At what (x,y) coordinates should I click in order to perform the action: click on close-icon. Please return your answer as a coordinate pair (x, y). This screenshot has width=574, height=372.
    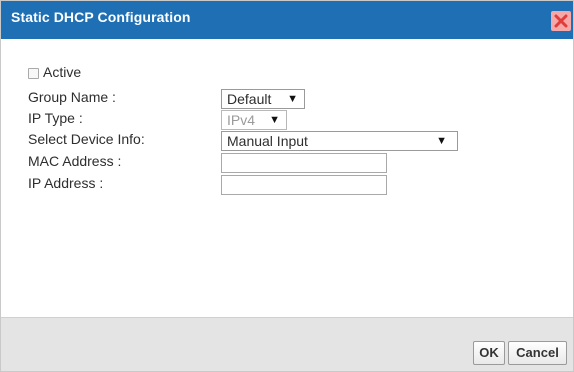
    Looking at the image, I should click on (561, 21).